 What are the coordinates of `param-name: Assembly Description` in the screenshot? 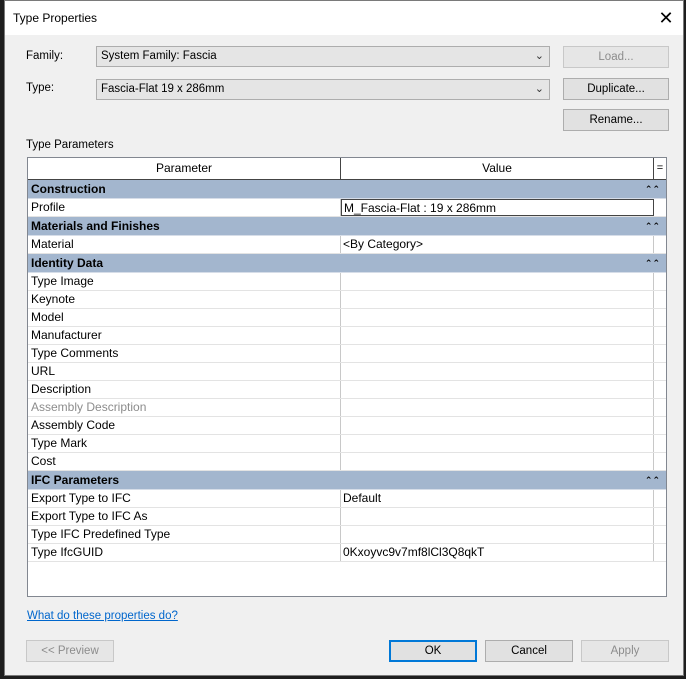 It's located at (184, 407).